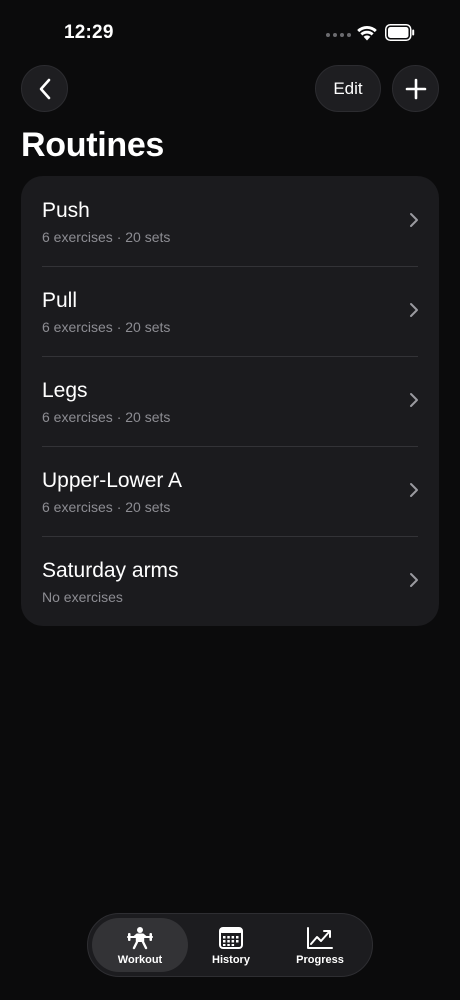  Describe the element at coordinates (230, 221) in the screenshot. I see `routine-row-push: Push 6 exercises · 20 sets` at that location.